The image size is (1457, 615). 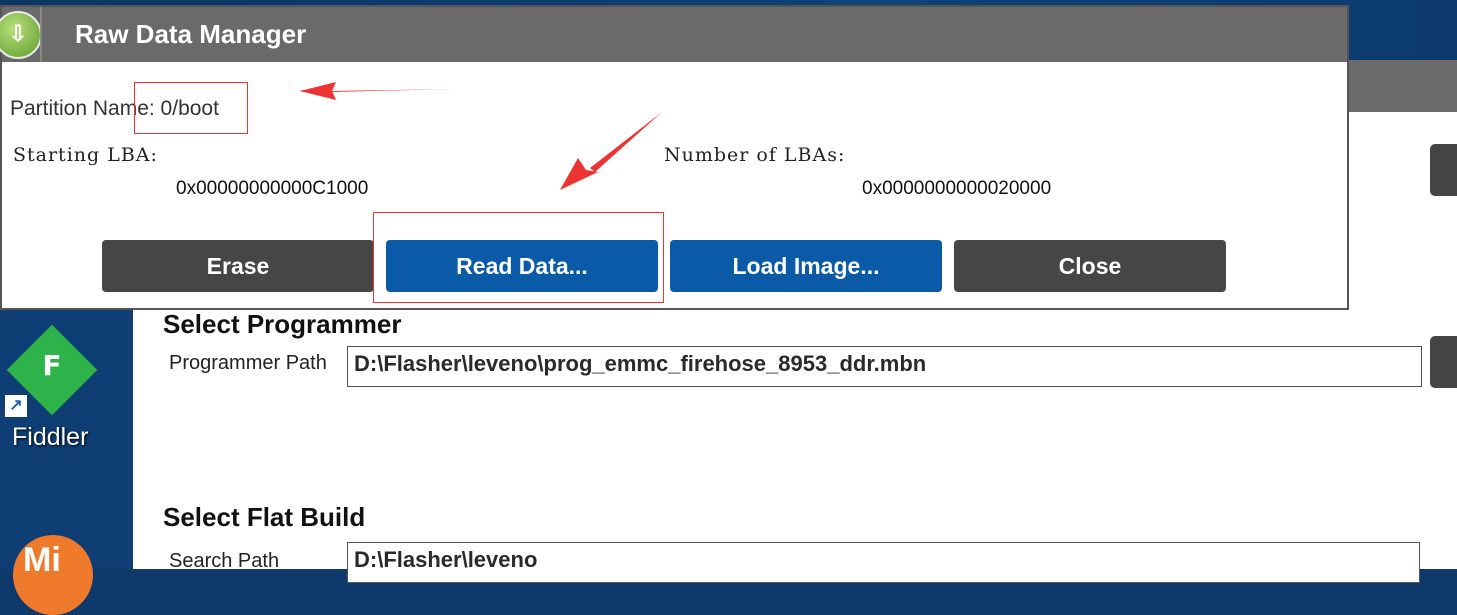 I want to click on dialog-titlebar: ⇩ Raw Data Manager, so click(x=673, y=34).